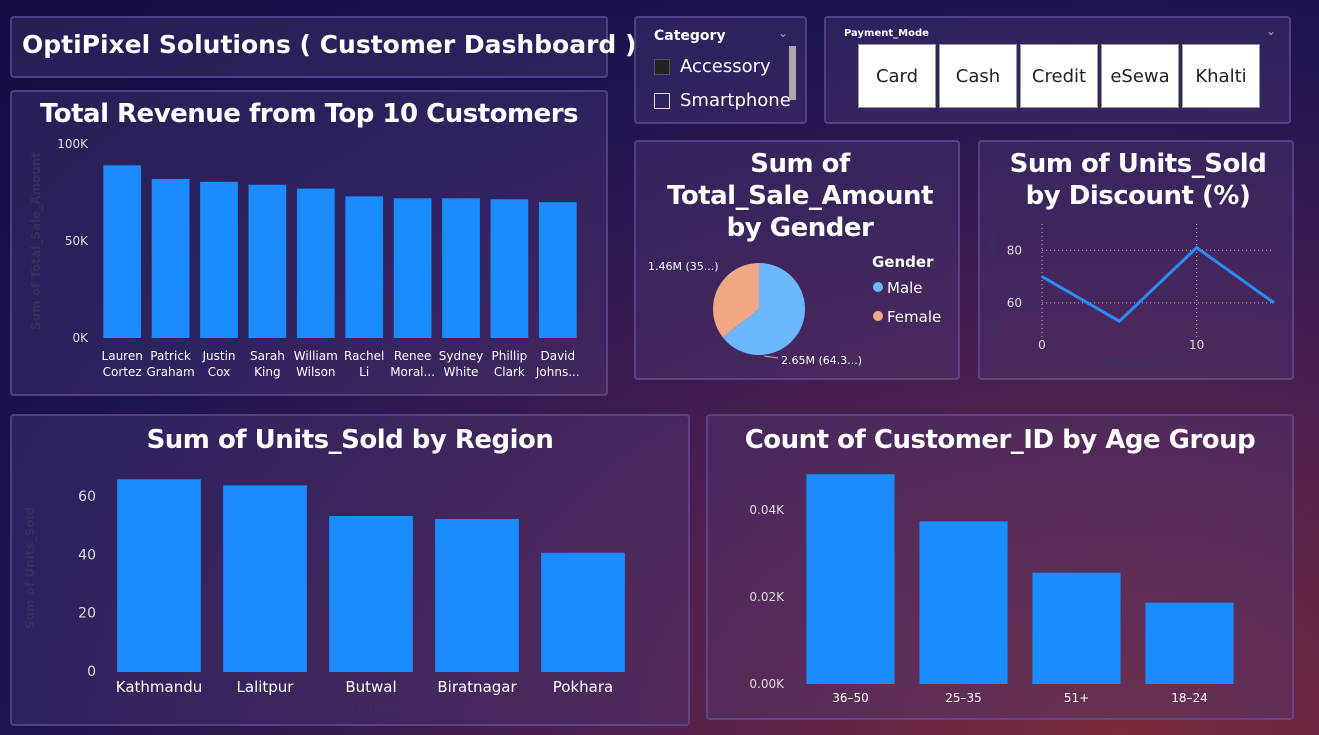 This screenshot has width=1319, height=735. Describe the element at coordinates (80, 338) in the screenshot. I see `y-tick-label: 0K` at that location.